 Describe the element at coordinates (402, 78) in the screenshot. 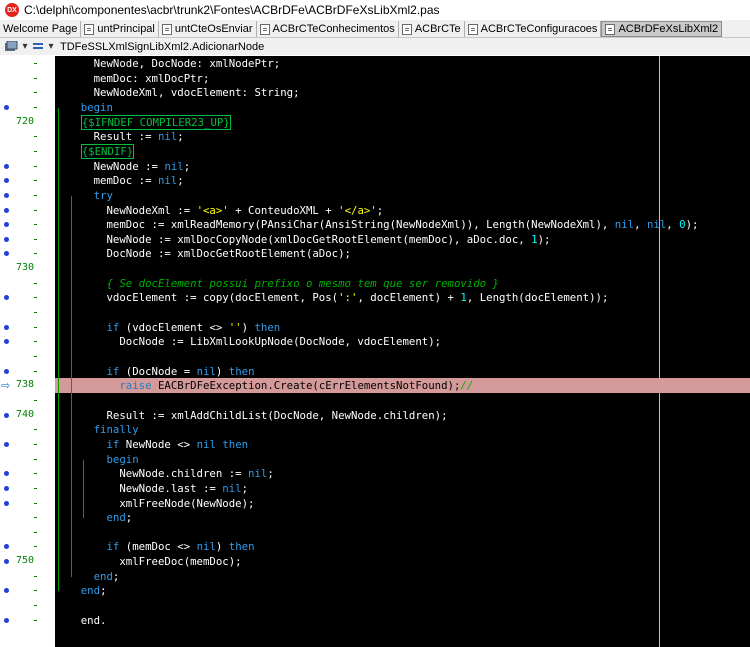

I see `code-line: memDoc: xmlDocPtr;` at that location.